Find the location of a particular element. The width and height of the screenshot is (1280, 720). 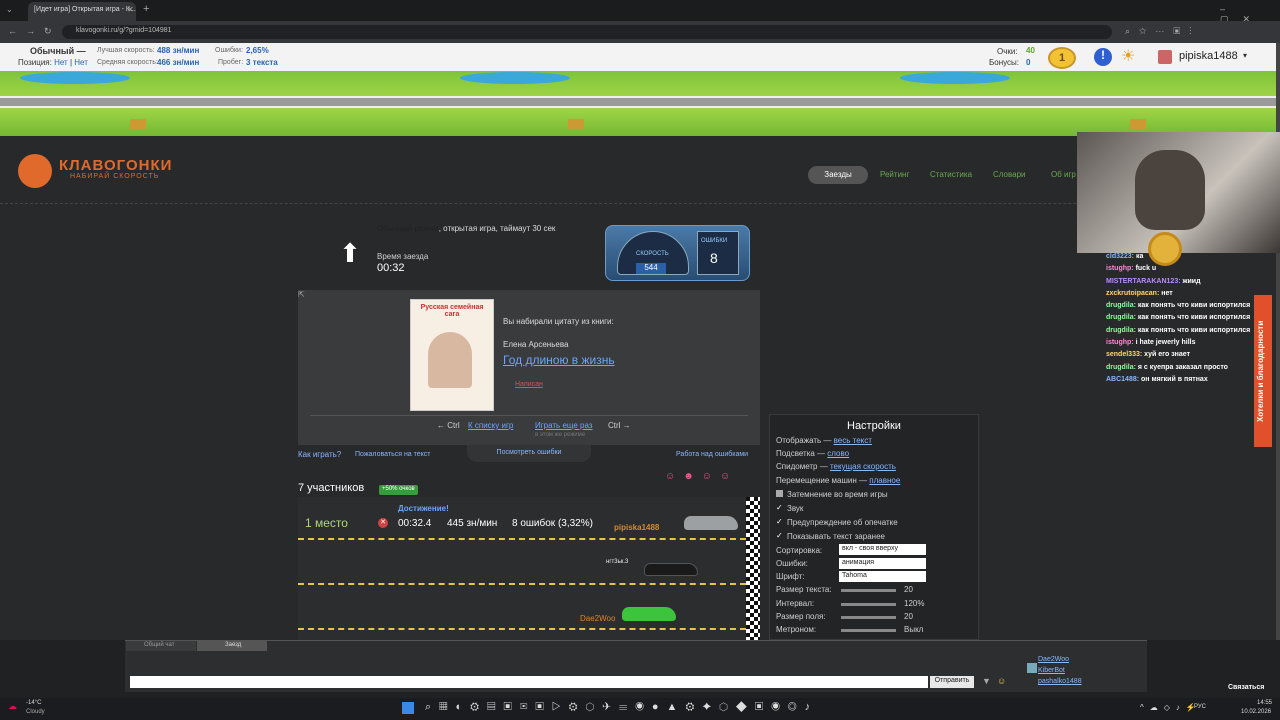

nav-about: Об игр is located at coordinates (1063, 174).